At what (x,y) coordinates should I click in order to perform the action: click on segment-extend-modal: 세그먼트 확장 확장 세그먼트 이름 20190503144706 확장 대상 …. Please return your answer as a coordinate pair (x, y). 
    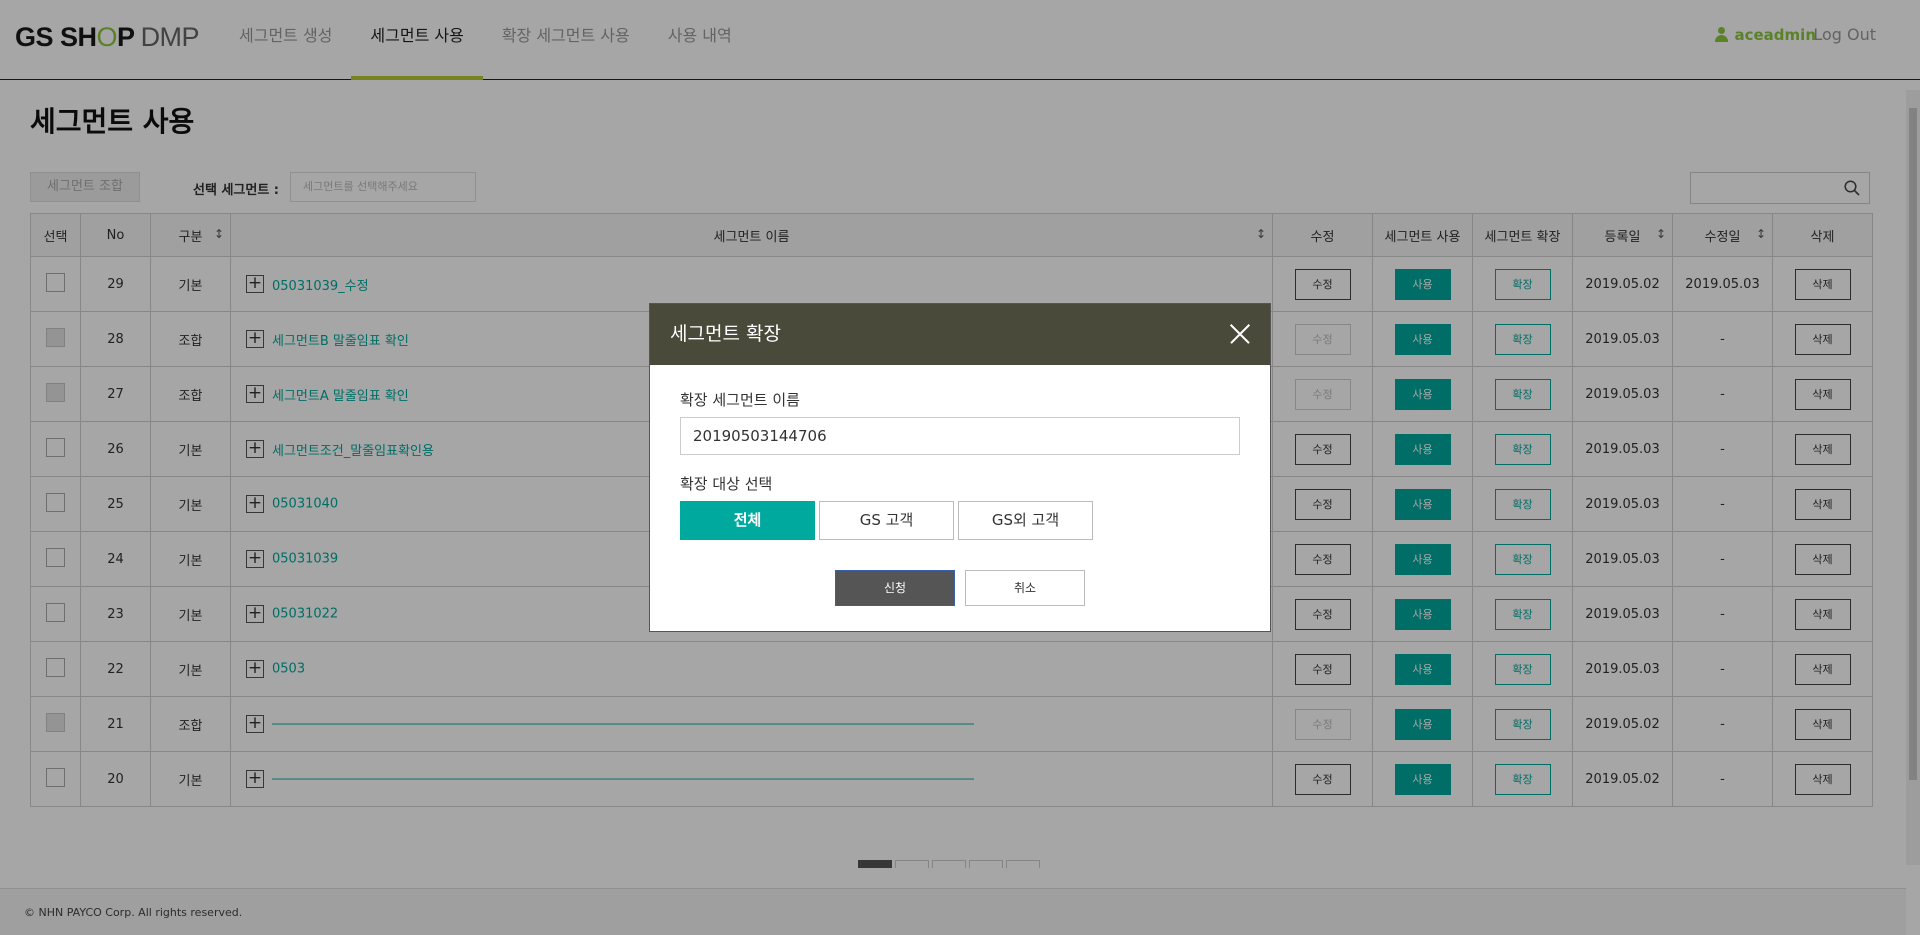
    Looking at the image, I should click on (960, 467).